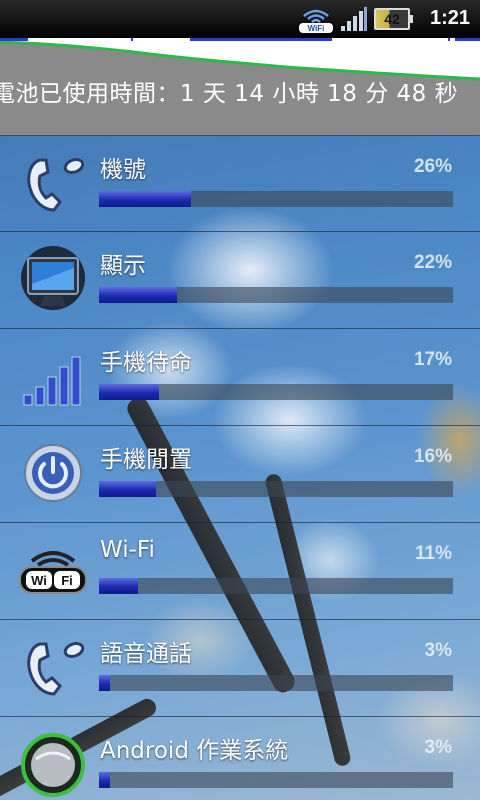  What do you see at coordinates (194, 751) in the screenshot?
I see `item-label: Android 作業系統` at bounding box center [194, 751].